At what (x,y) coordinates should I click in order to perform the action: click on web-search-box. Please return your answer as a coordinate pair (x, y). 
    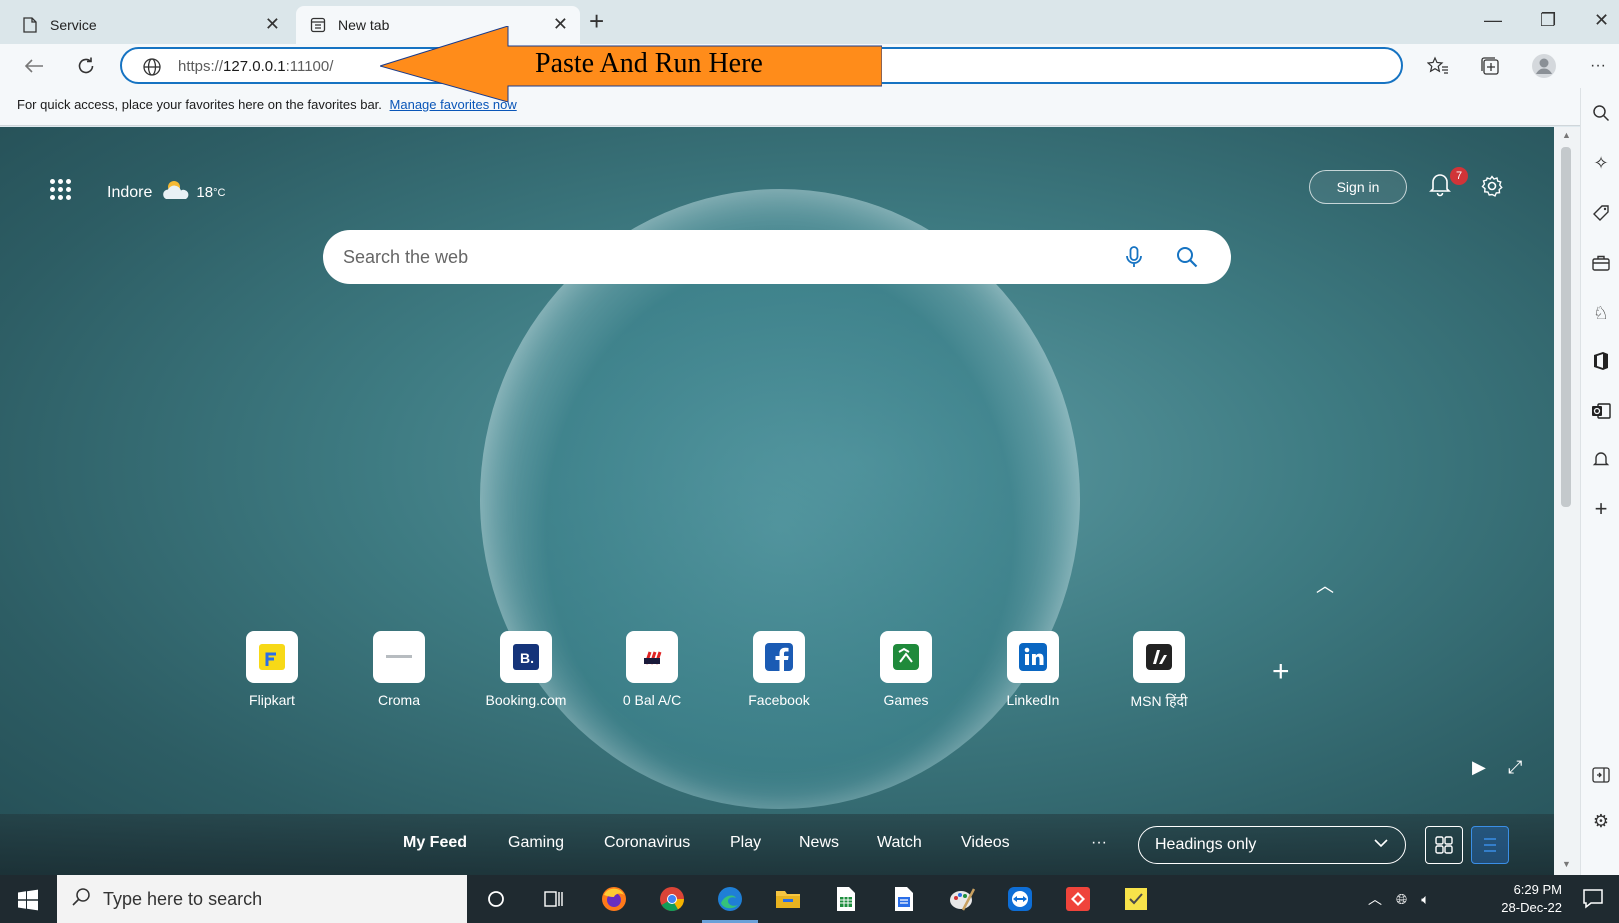
    Looking at the image, I should click on (777, 257).